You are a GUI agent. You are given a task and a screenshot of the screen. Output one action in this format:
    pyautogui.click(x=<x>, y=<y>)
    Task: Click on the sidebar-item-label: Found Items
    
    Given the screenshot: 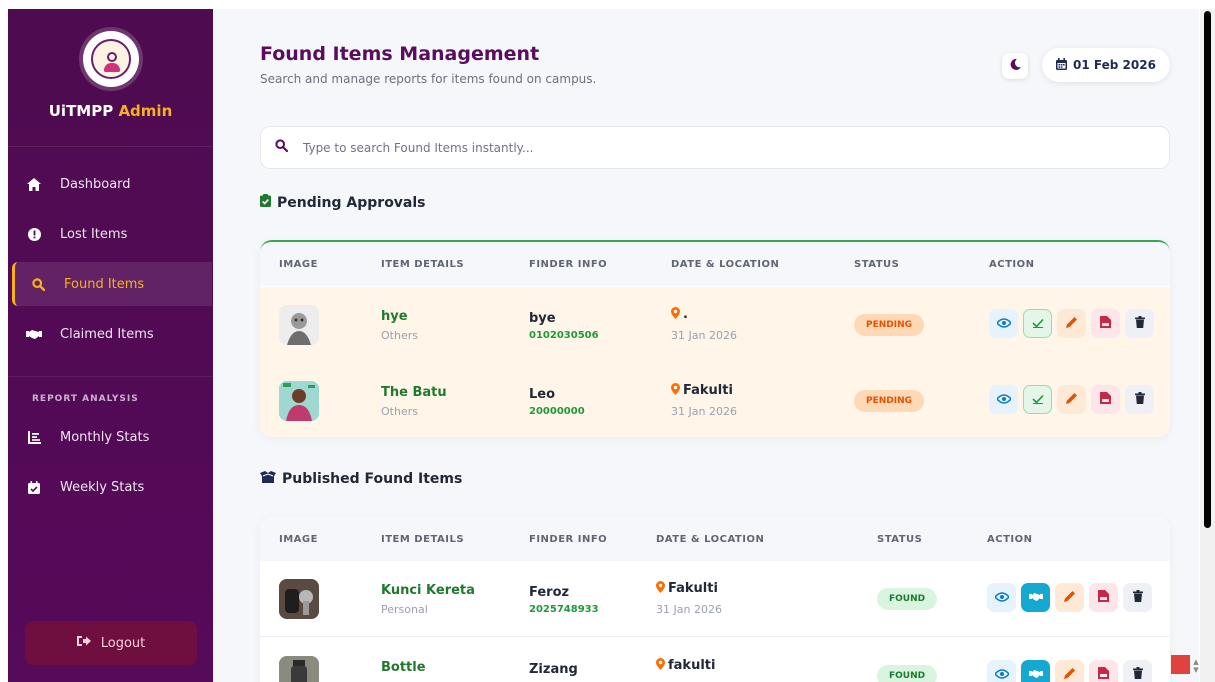 What is the action you would take?
    pyautogui.click(x=104, y=284)
    